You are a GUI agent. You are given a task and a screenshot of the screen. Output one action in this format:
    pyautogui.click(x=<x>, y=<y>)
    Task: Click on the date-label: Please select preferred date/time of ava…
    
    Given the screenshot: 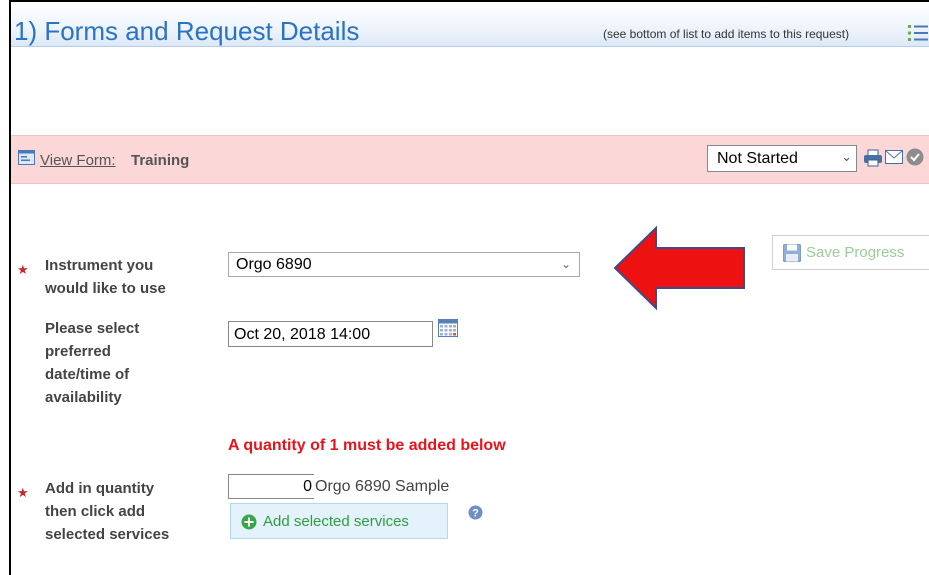 What is the action you would take?
    pyautogui.click(x=92, y=363)
    